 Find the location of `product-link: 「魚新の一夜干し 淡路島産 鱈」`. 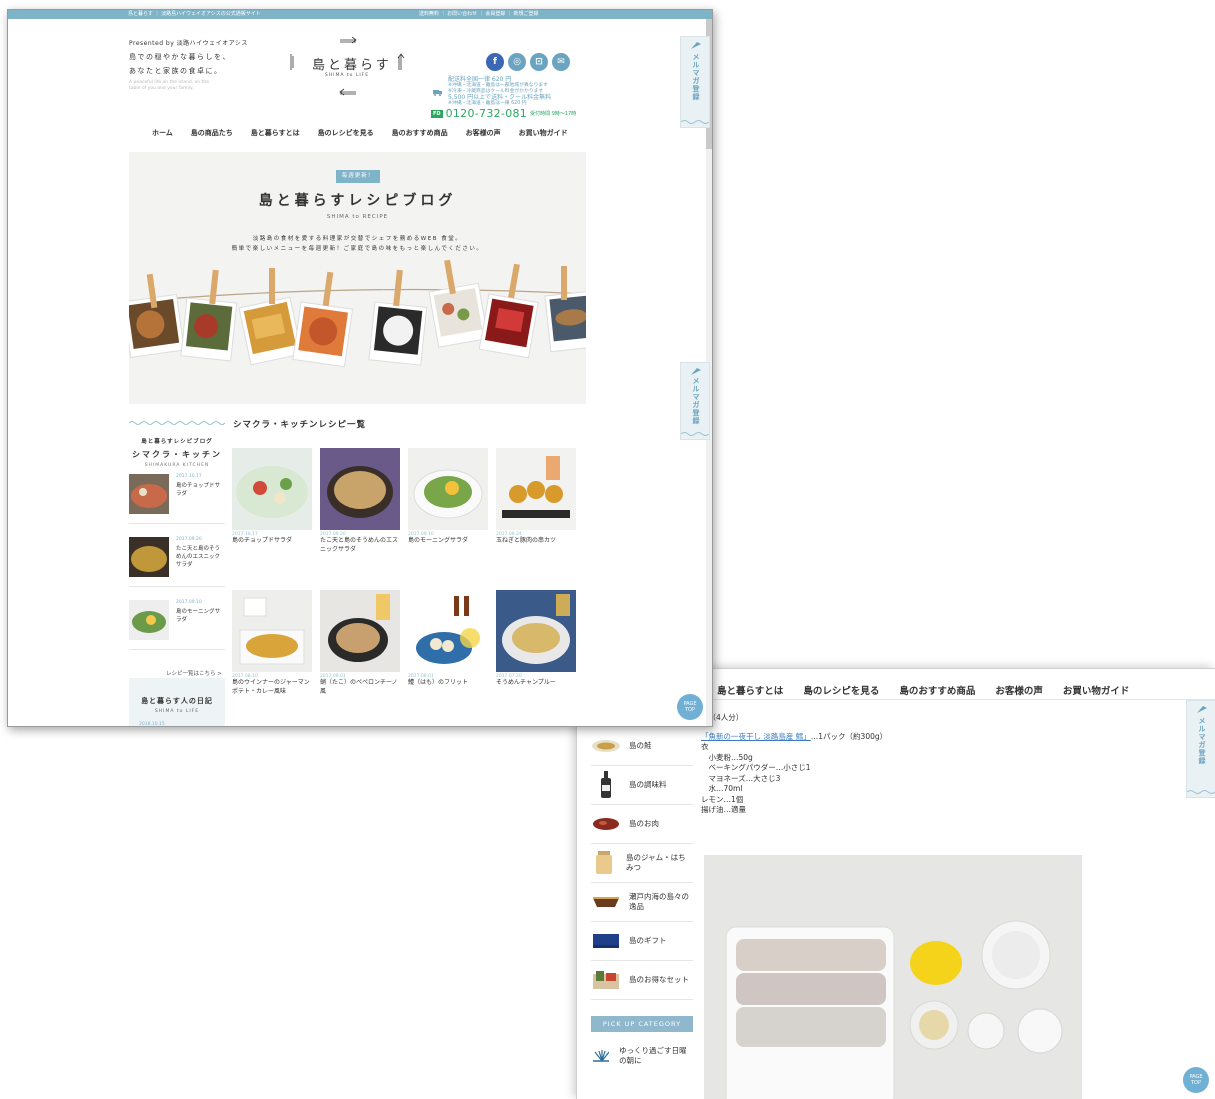

product-link: 「魚新の一夜干し 淡路島産 鱈」 is located at coordinates (756, 736).